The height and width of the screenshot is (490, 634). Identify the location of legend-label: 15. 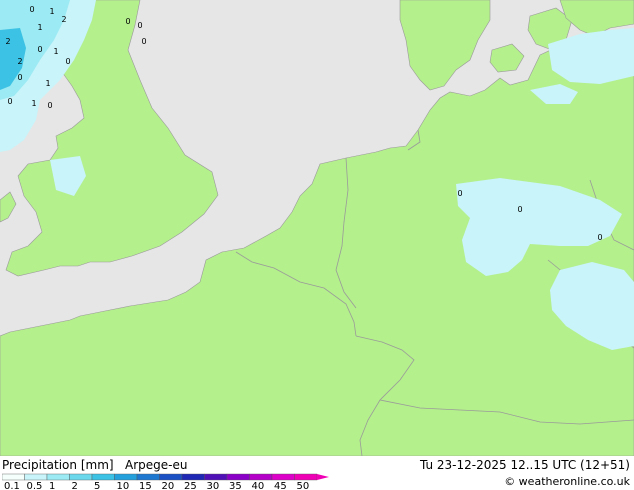
(145, 485).